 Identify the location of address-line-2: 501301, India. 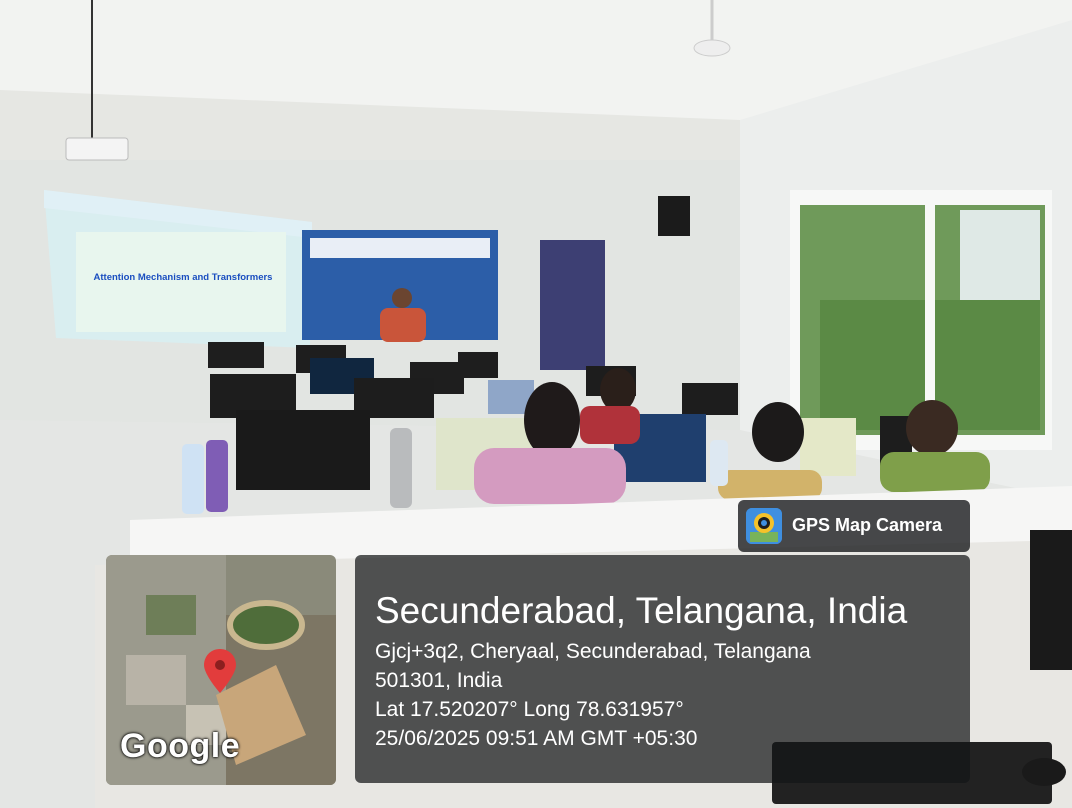
(439, 680).